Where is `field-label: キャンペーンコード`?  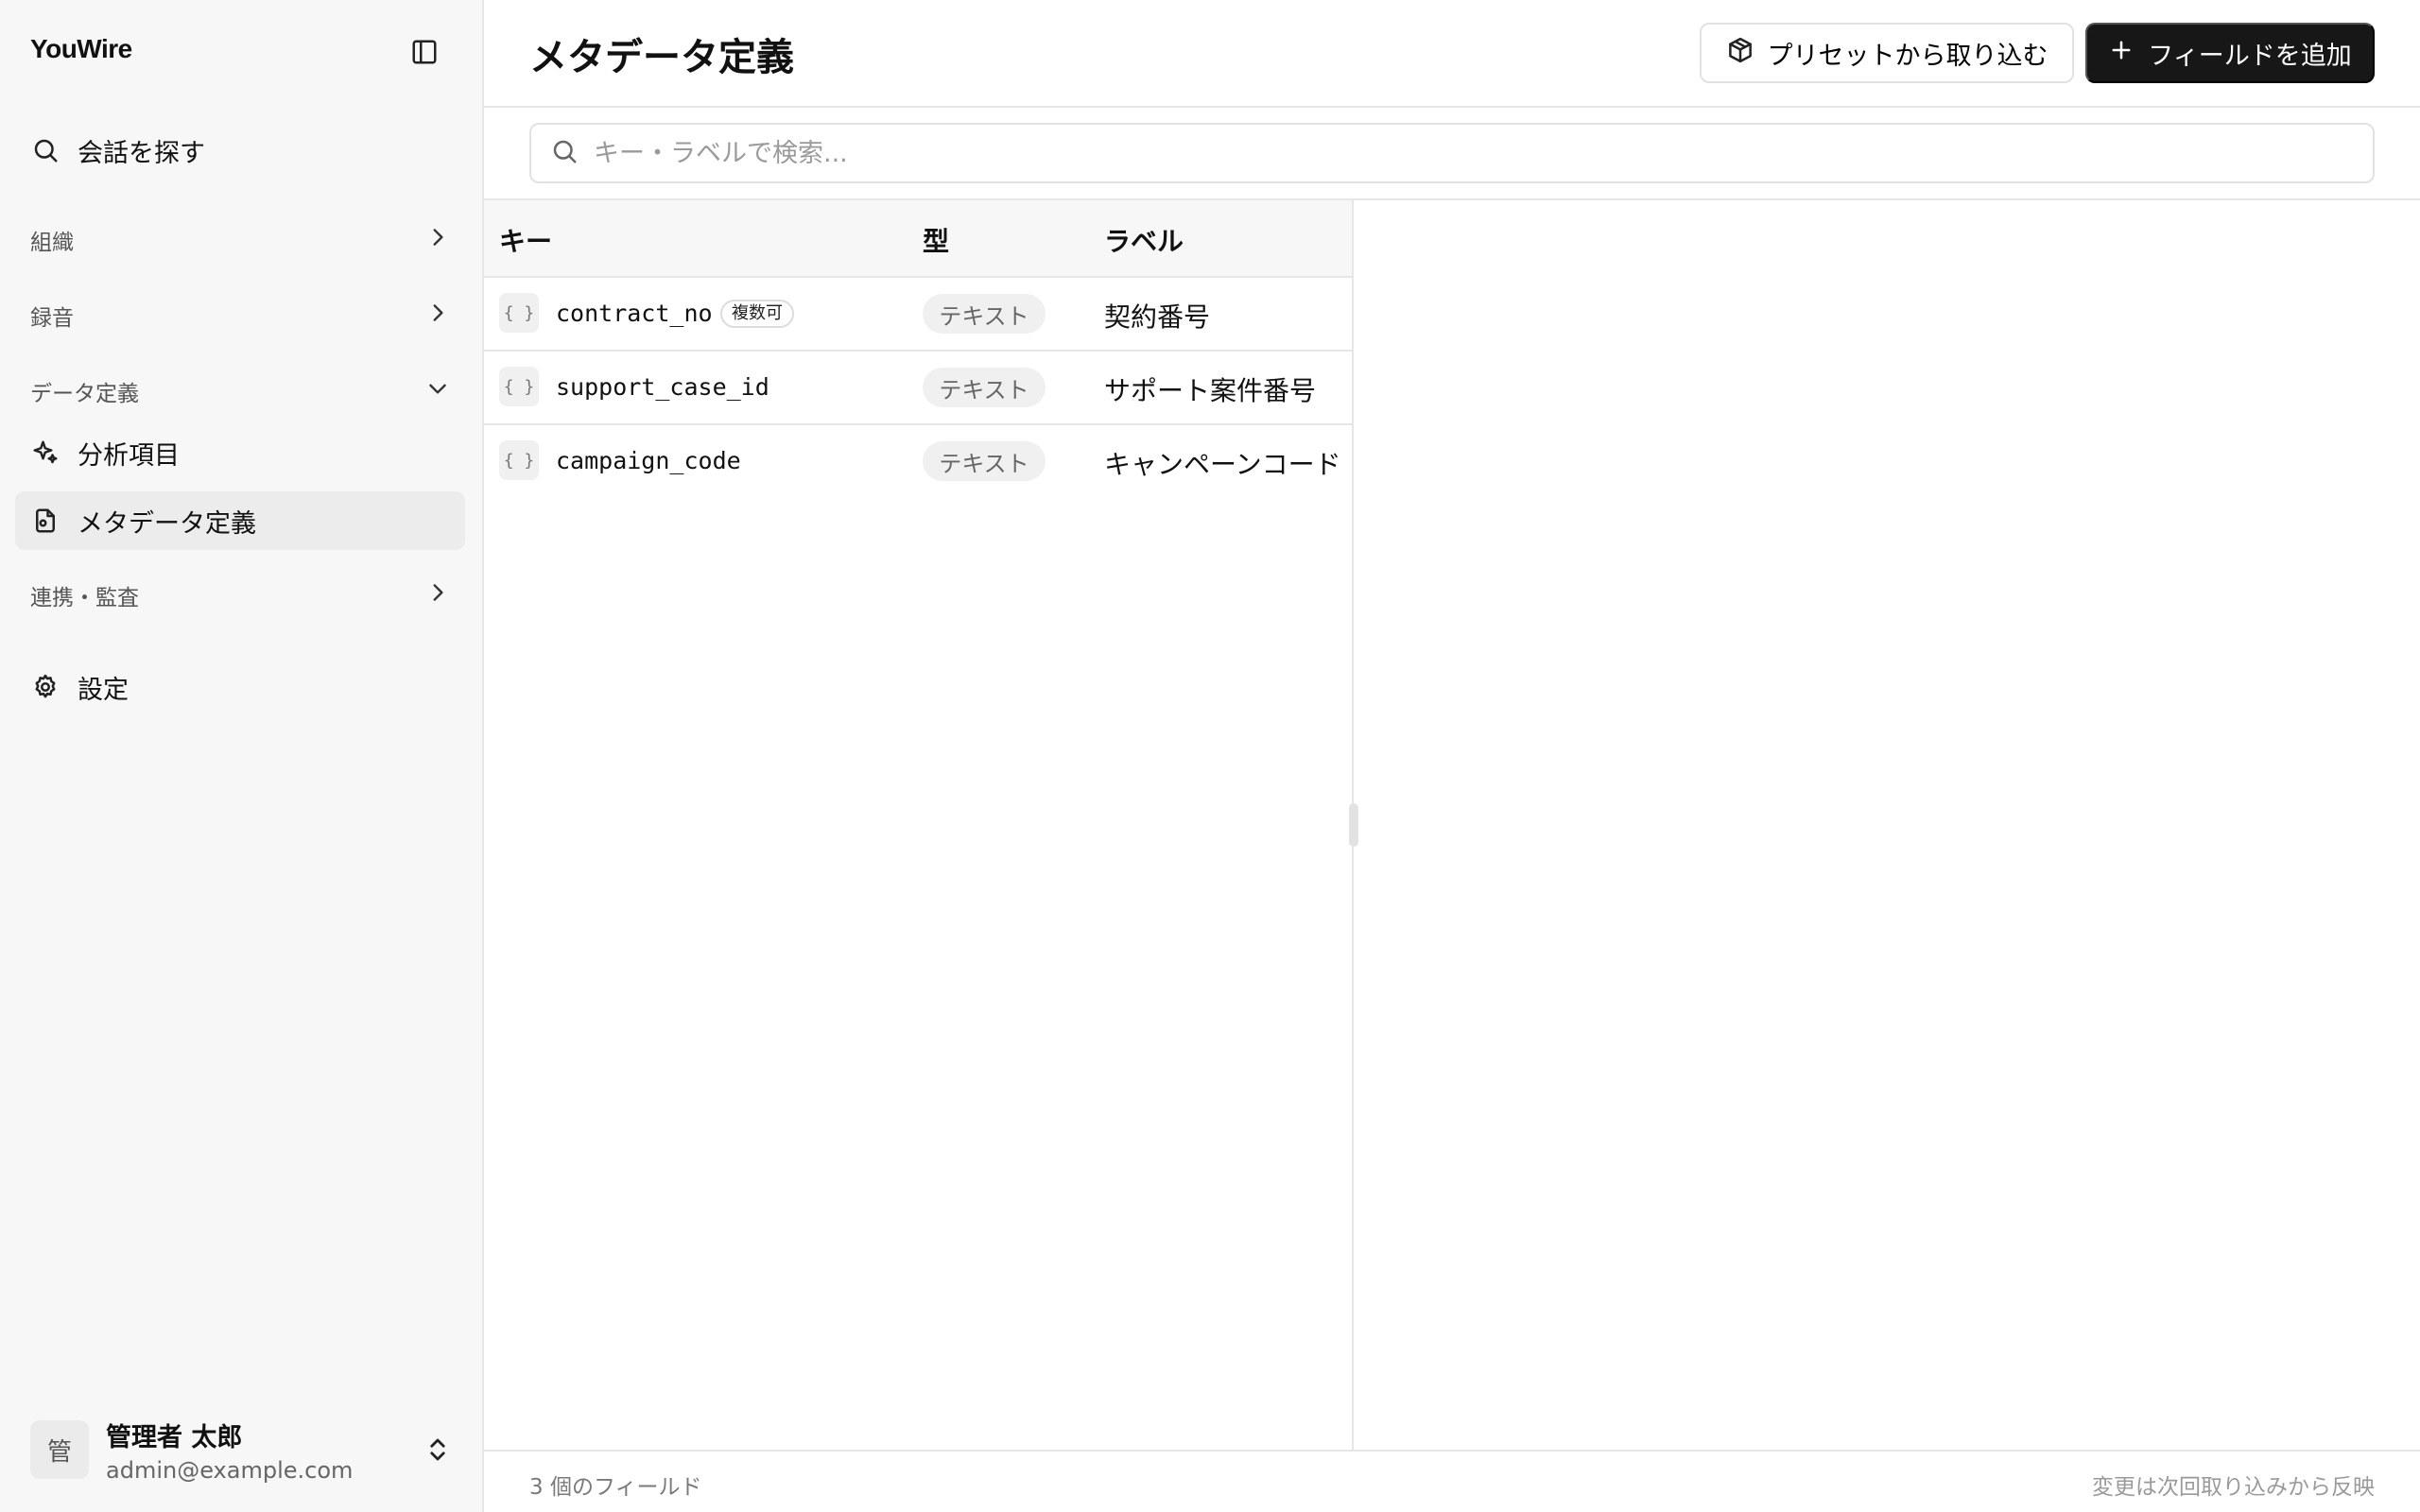
field-label: キャンペーンコード is located at coordinates (1222, 464).